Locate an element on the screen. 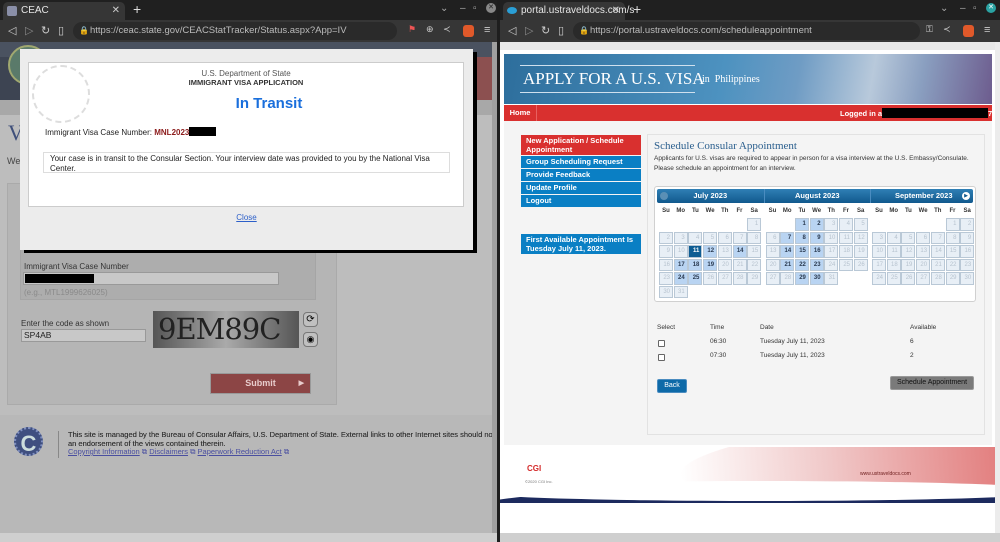  calendar-day: 5 is located at coordinates (908, 237).